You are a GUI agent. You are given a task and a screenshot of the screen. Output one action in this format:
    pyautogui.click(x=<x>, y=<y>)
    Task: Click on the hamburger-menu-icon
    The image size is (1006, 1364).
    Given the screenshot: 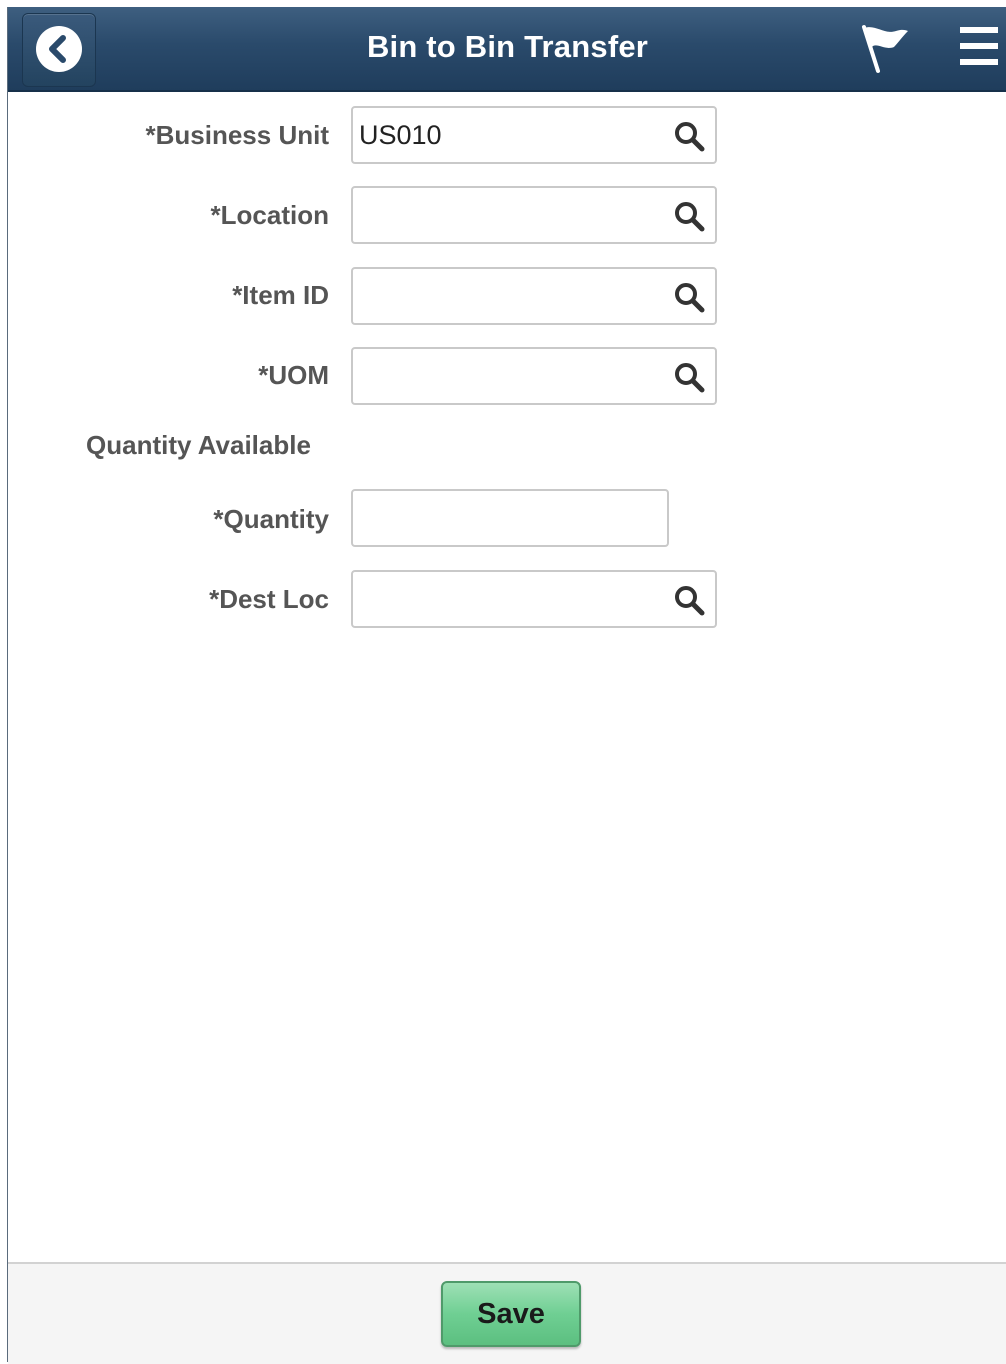 What is the action you would take?
    pyautogui.click(x=978, y=47)
    